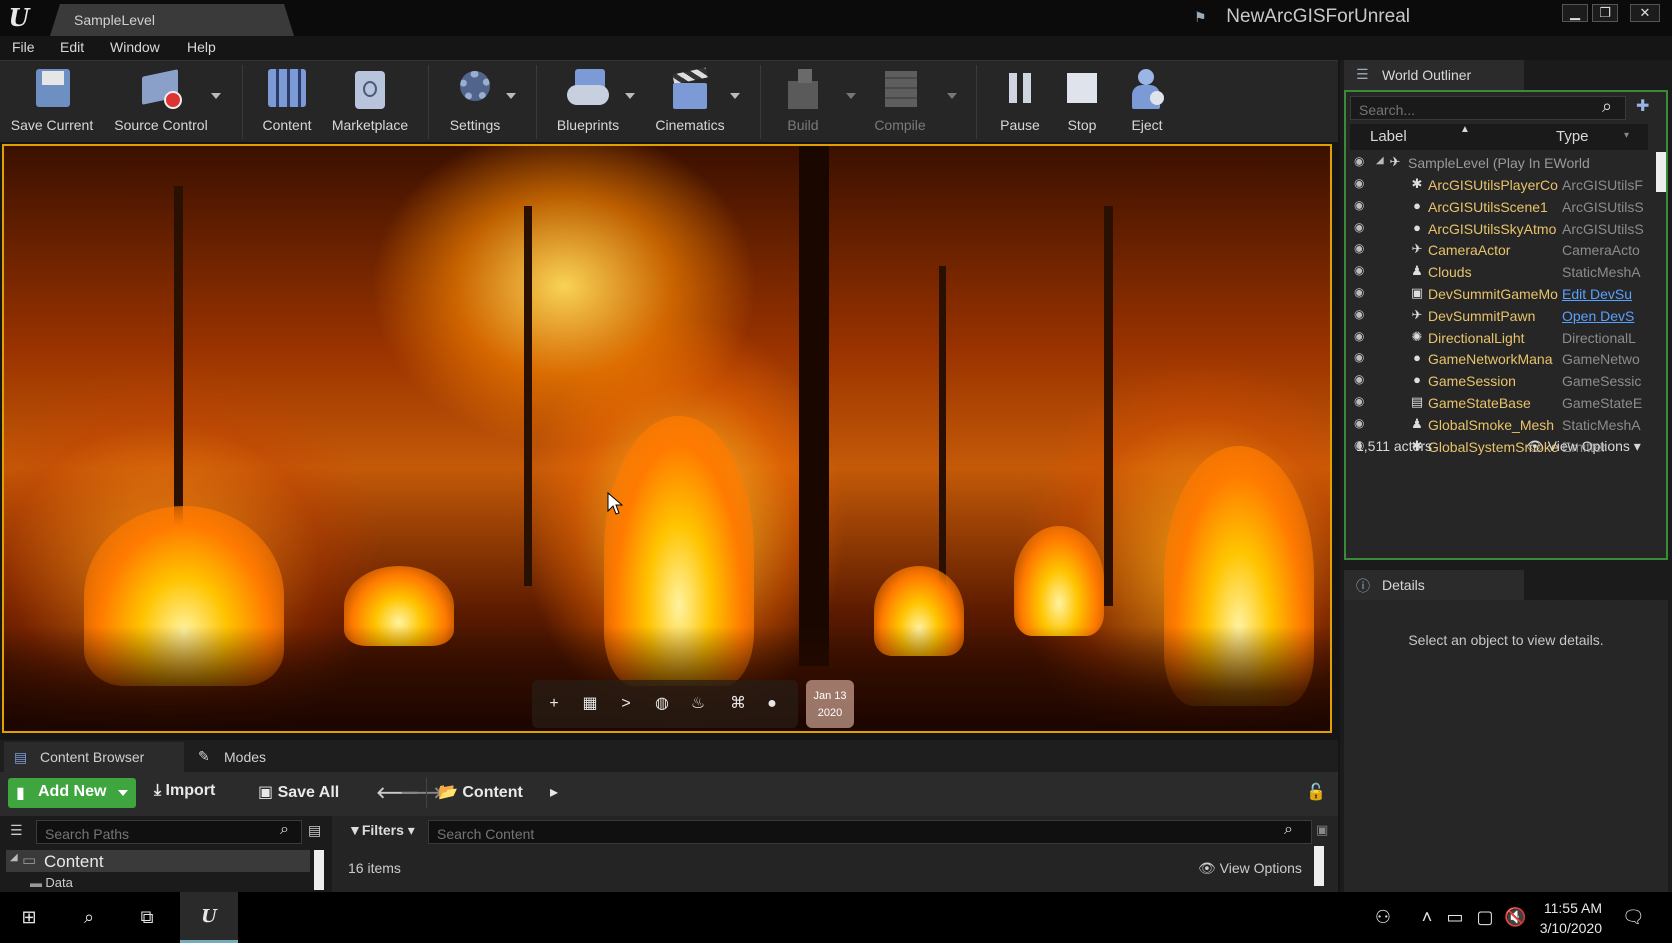  I want to click on people-icon: ⚇, so click(1383, 917).